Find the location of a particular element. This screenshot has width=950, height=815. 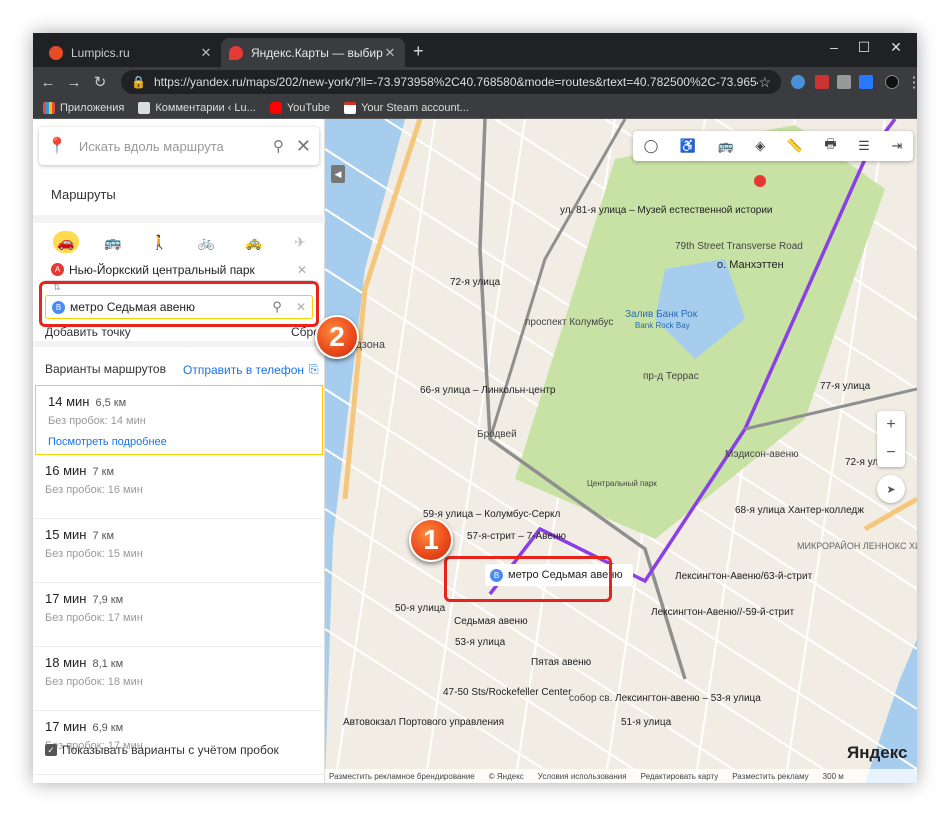

lumpics-favicon is located at coordinates (56, 52).